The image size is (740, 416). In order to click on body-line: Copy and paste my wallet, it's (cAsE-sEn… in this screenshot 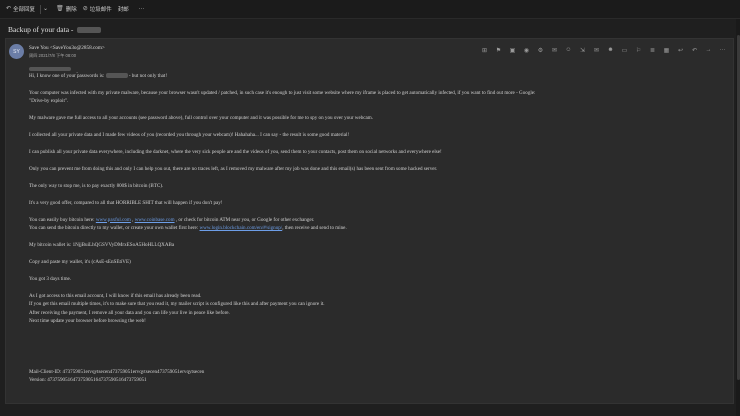, I will do `click(80, 261)`.